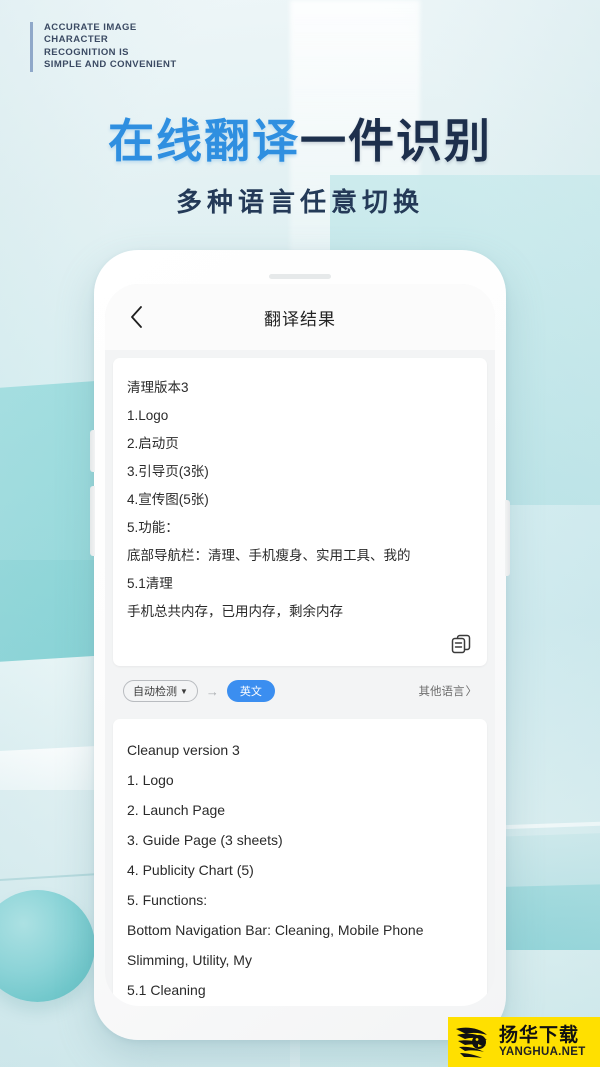 The image size is (600, 1067). What do you see at coordinates (92, 521) in the screenshot?
I see `phone-volume-down-button` at bounding box center [92, 521].